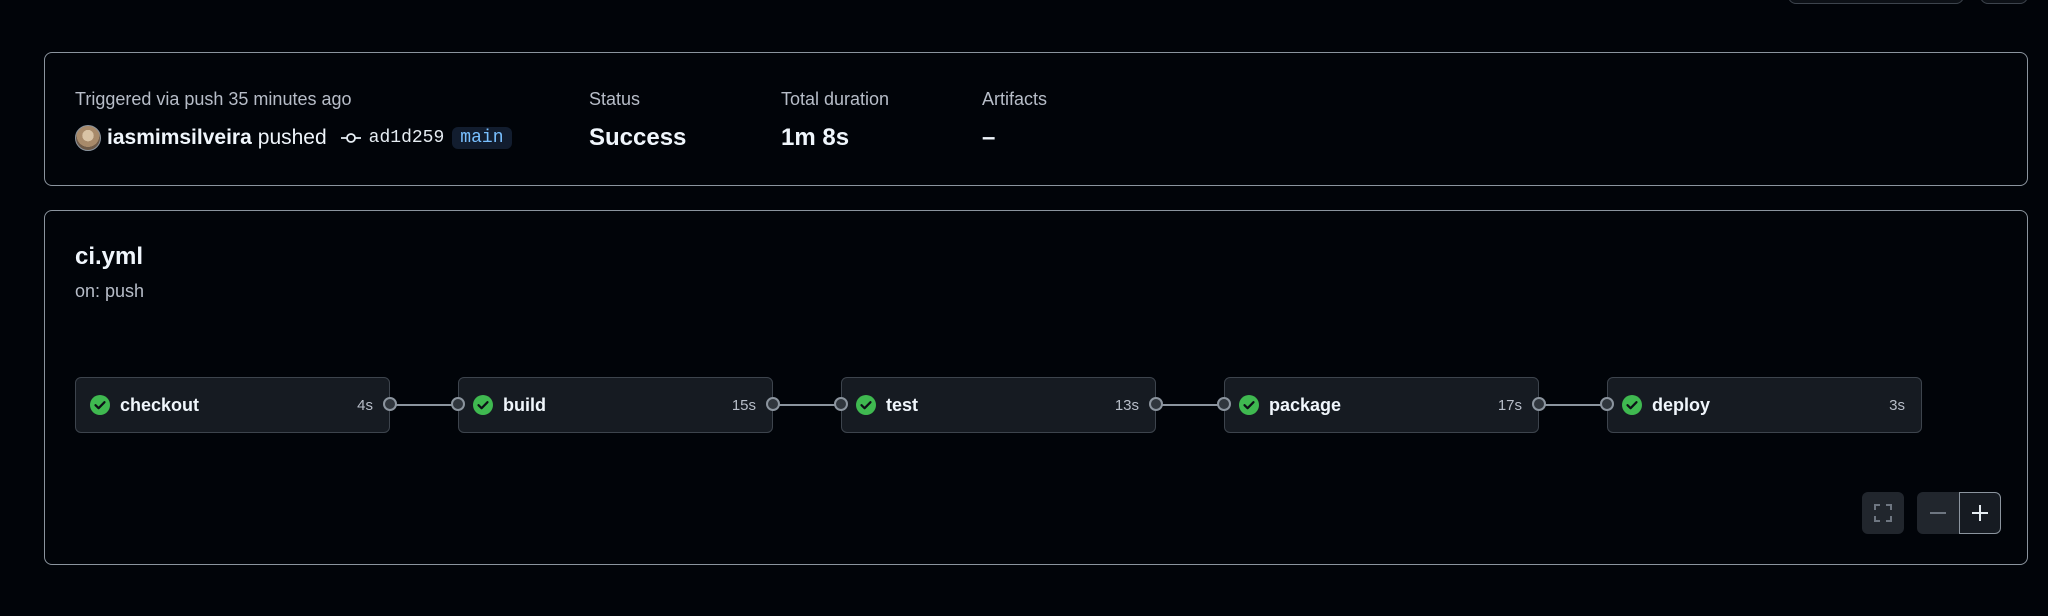 The image size is (2048, 616). I want to click on status-label: Status, so click(615, 99).